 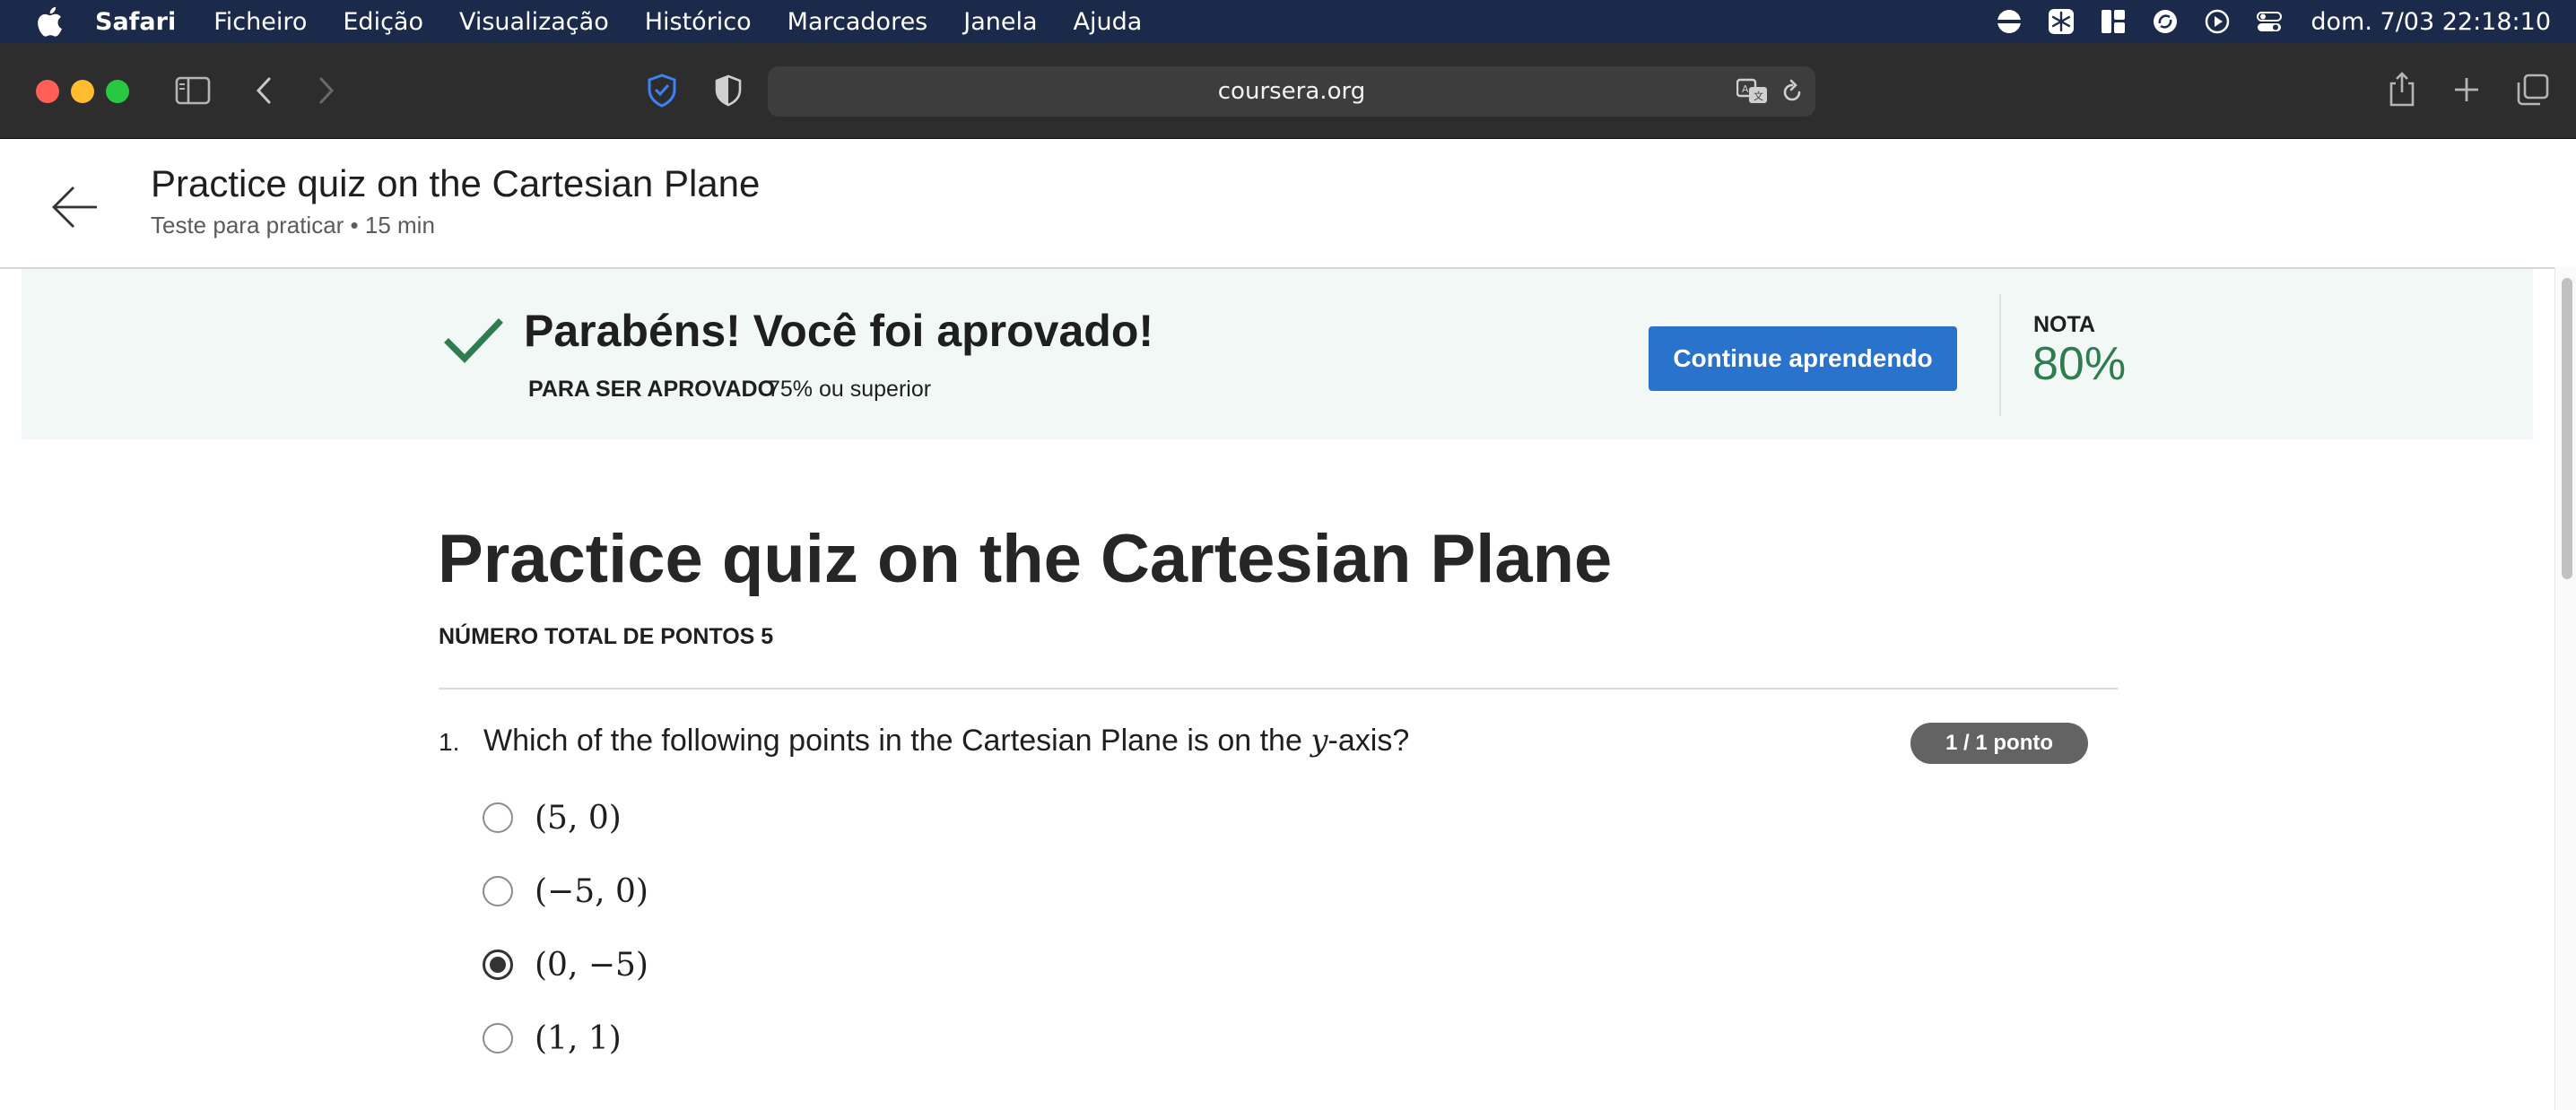 What do you see at coordinates (591, 965) in the screenshot?
I see `answer-option-label: (0, −5)` at bounding box center [591, 965].